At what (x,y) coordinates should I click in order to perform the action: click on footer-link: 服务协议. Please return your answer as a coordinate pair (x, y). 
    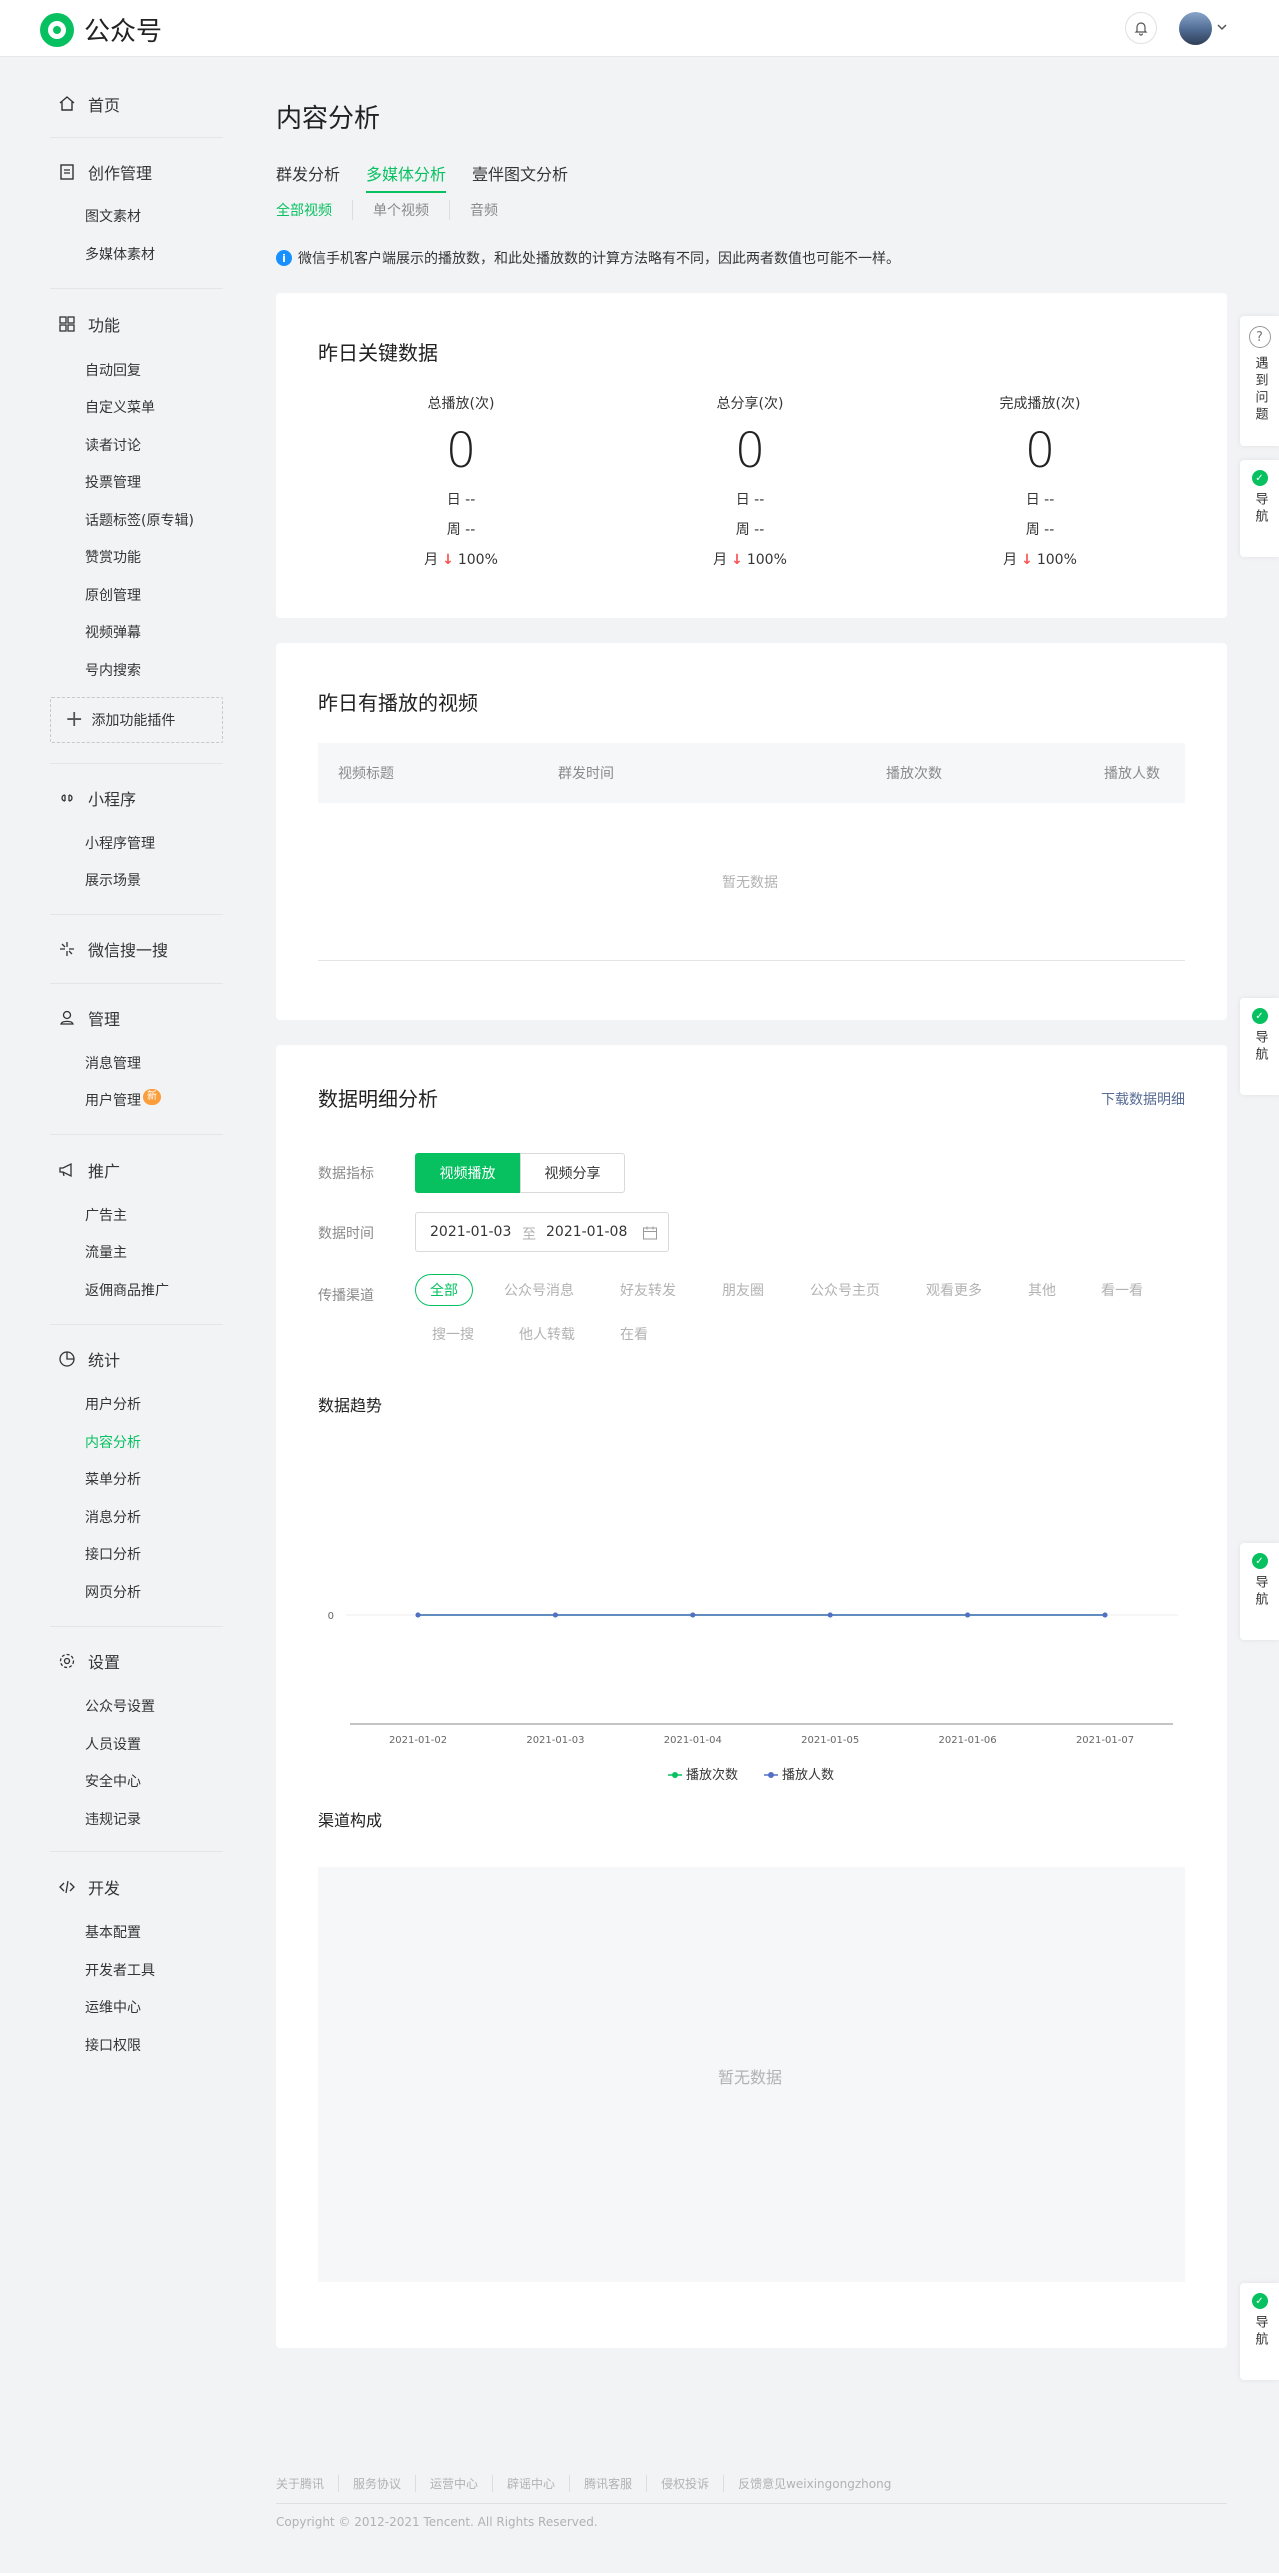
    Looking at the image, I should click on (376, 2483).